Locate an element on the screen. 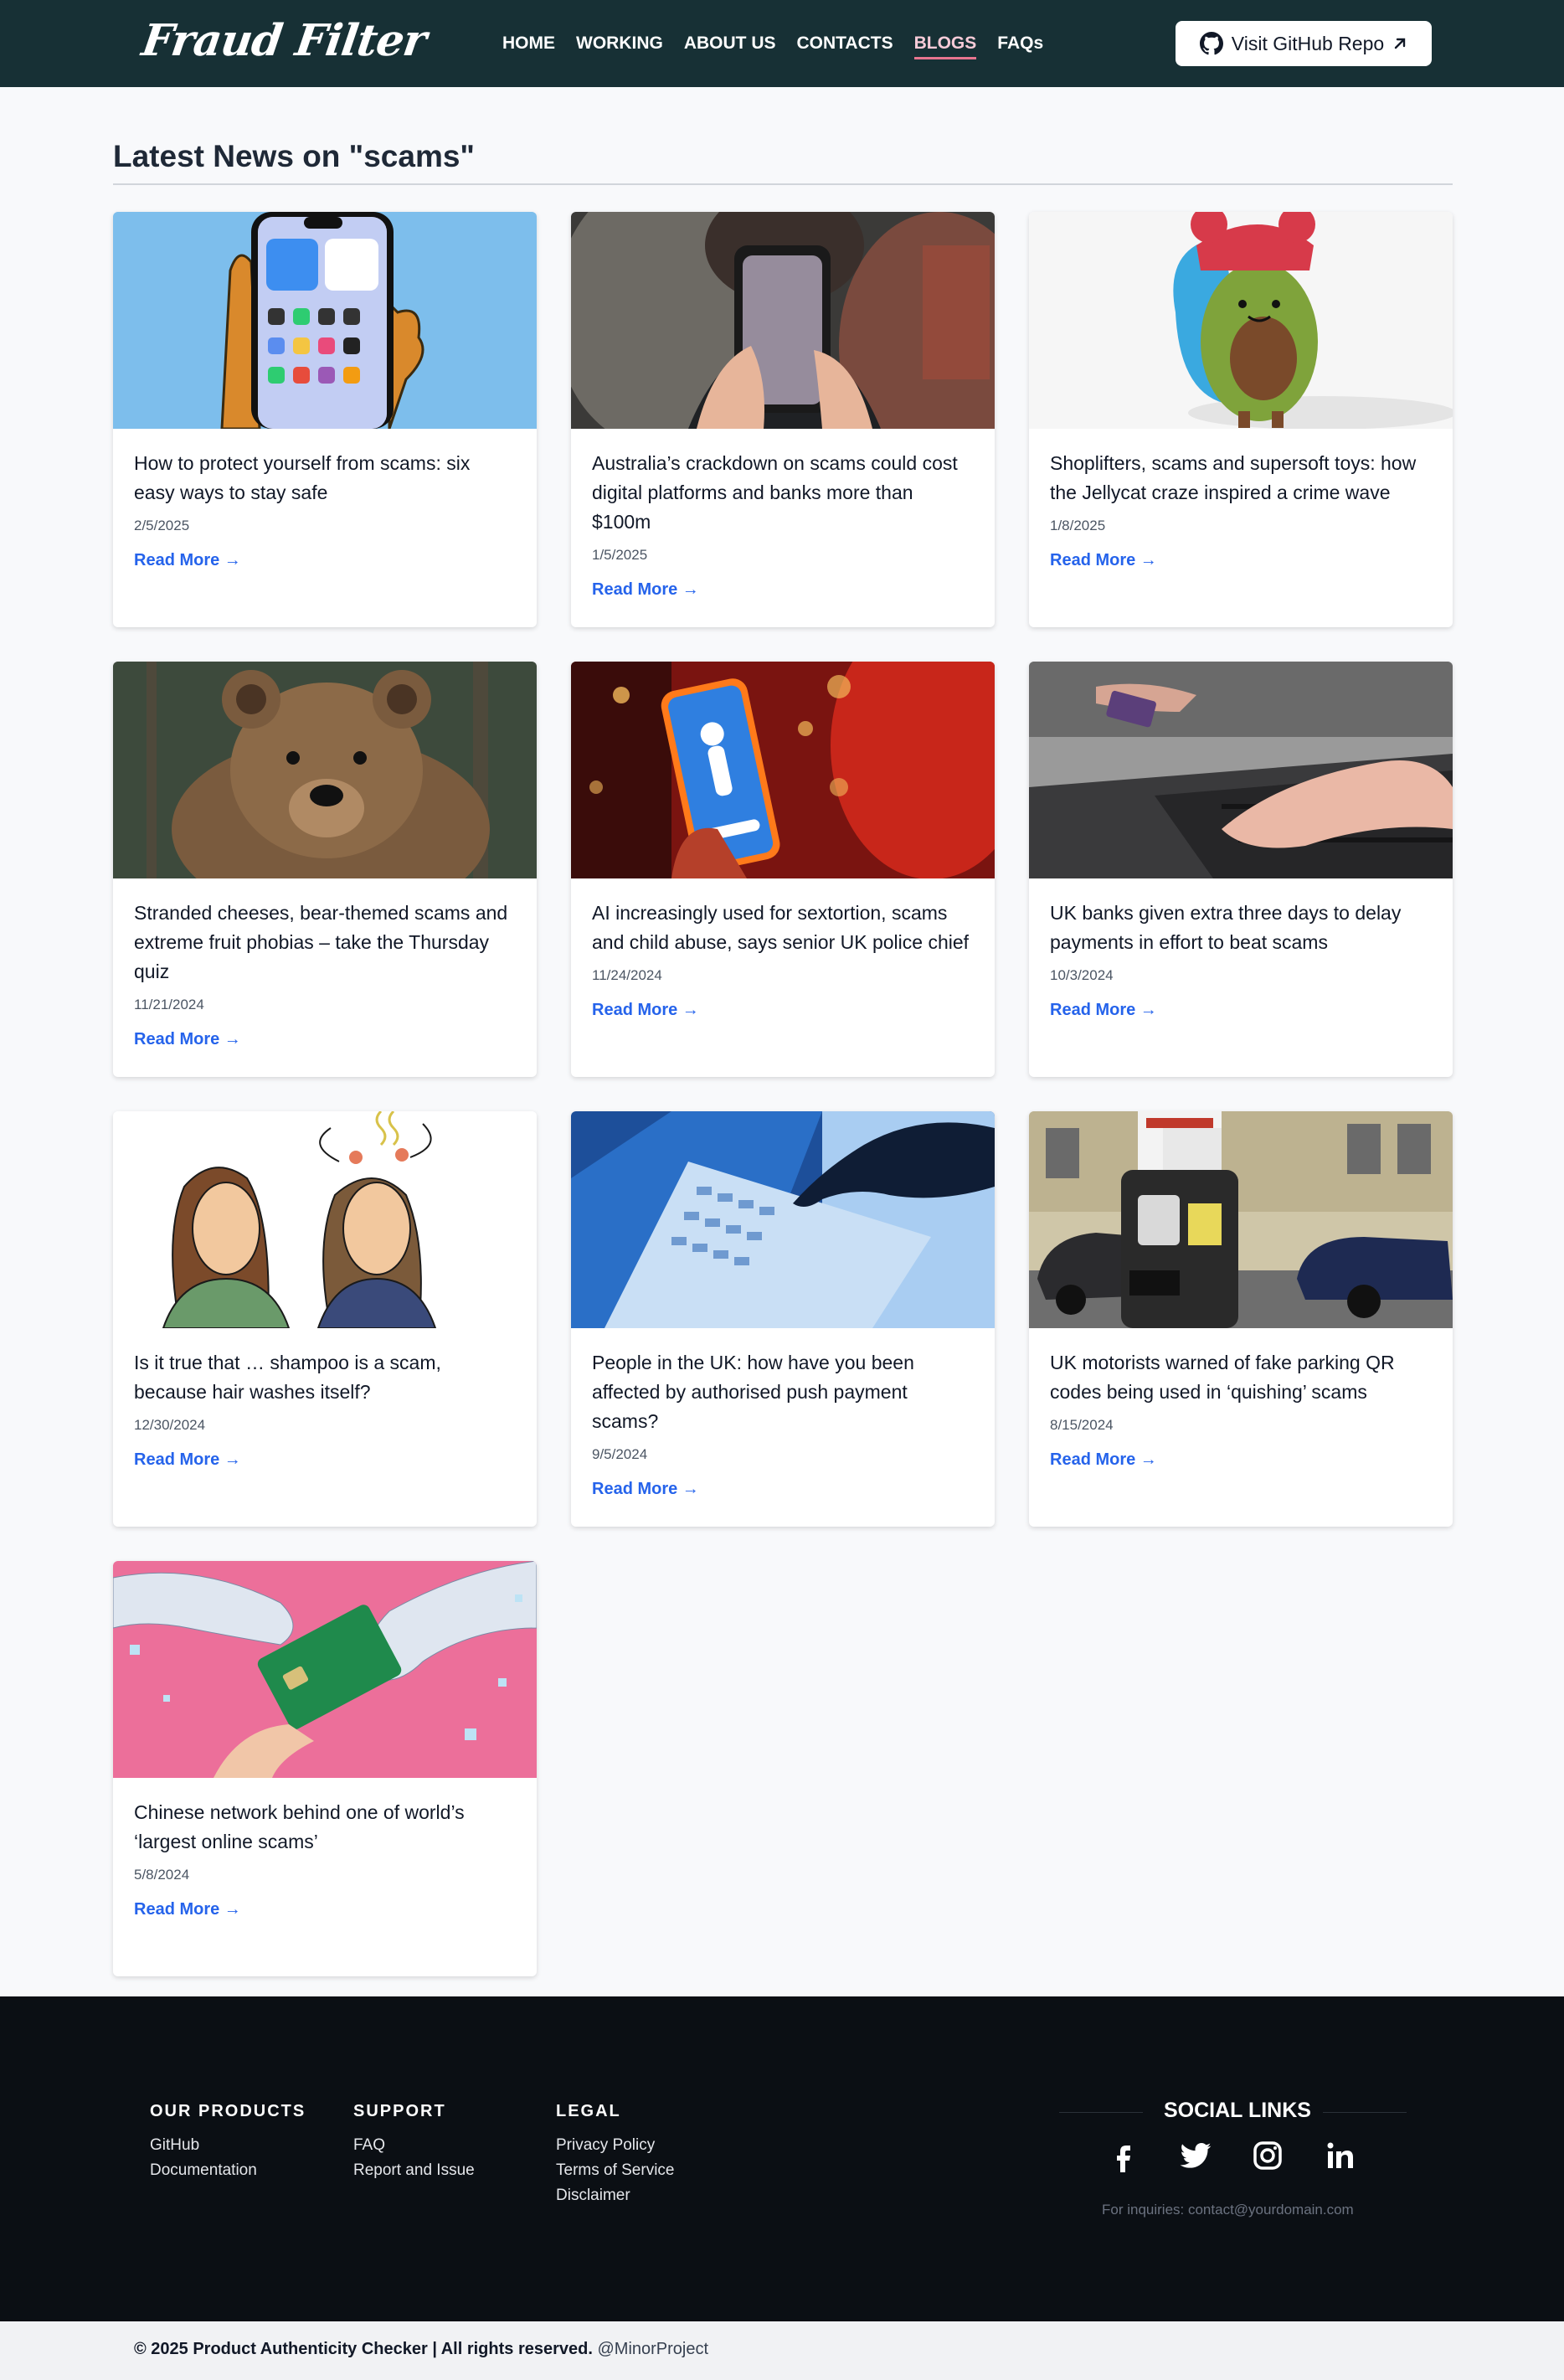  footer-heading: LEGAL is located at coordinates (588, 2111).